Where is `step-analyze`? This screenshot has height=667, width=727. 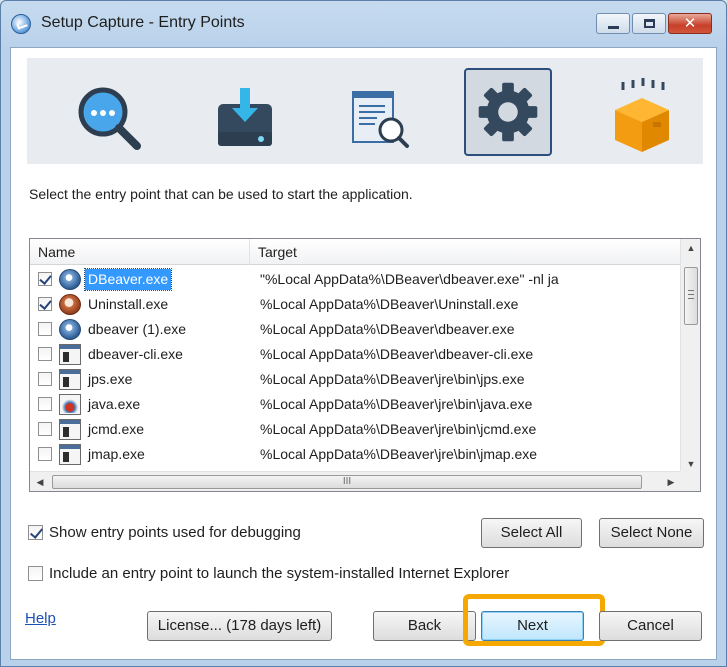
step-analyze is located at coordinates (380, 119).